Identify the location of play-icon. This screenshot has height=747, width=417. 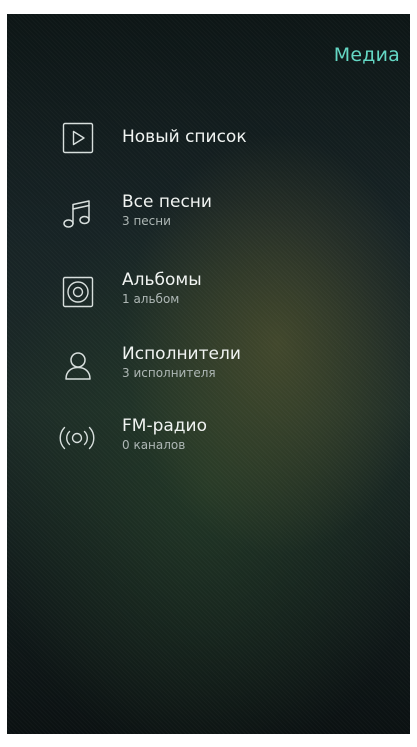
(78, 138).